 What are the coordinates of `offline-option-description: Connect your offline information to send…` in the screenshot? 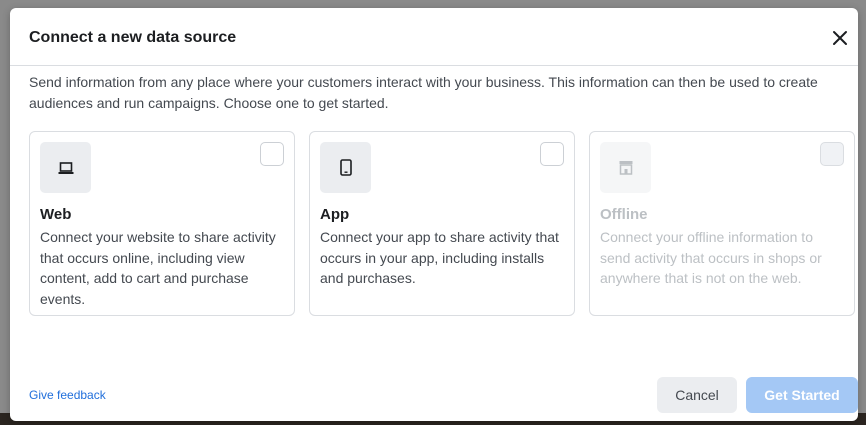 It's located at (711, 257).